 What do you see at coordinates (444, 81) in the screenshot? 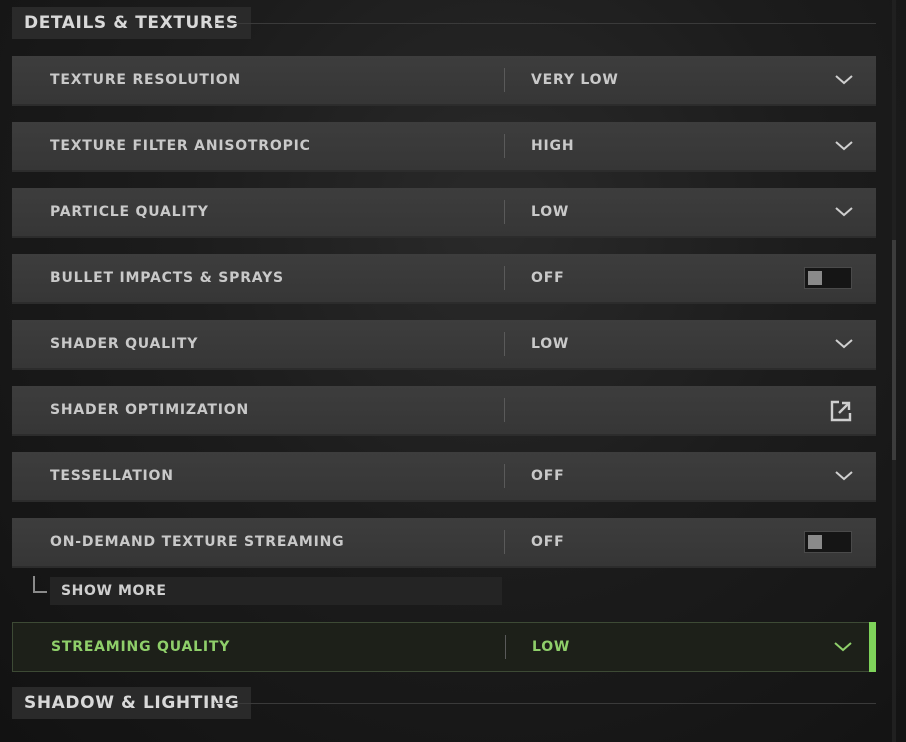
I see `setting-texture-resolution: TEXTURE RESOLUTION VERY LOW` at bounding box center [444, 81].